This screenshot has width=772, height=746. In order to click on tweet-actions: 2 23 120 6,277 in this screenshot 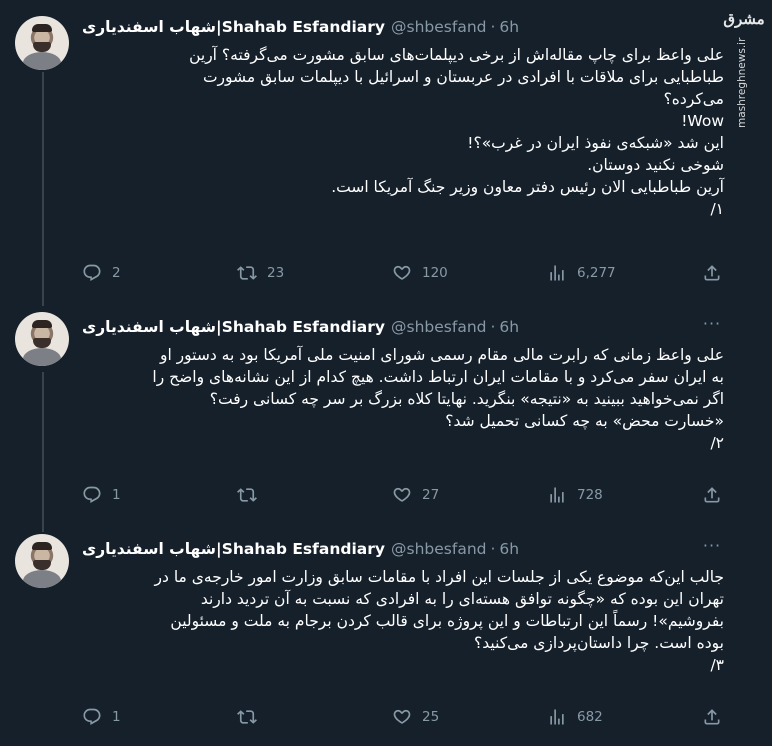, I will do `click(407, 273)`.